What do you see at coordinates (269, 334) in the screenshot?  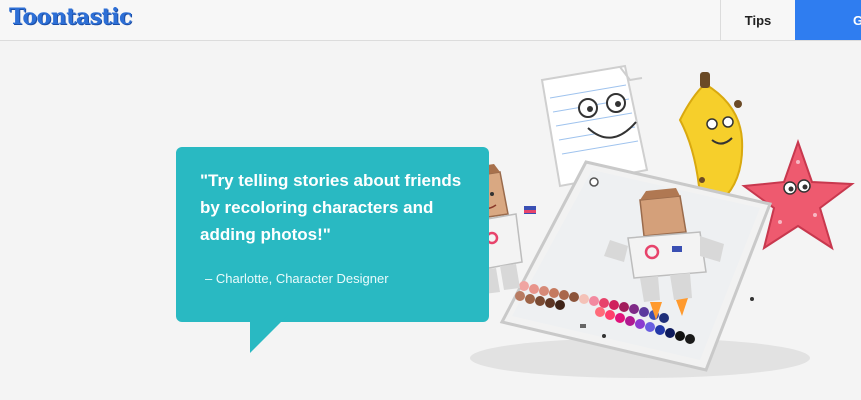 I see `speech-bubble-tail` at bounding box center [269, 334].